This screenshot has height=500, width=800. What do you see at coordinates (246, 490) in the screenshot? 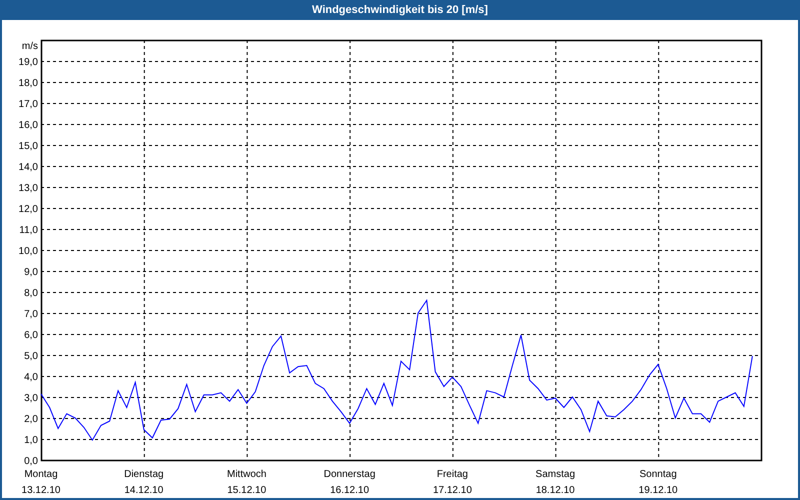
I see `x-tick-date: 15.12.10` at bounding box center [246, 490].